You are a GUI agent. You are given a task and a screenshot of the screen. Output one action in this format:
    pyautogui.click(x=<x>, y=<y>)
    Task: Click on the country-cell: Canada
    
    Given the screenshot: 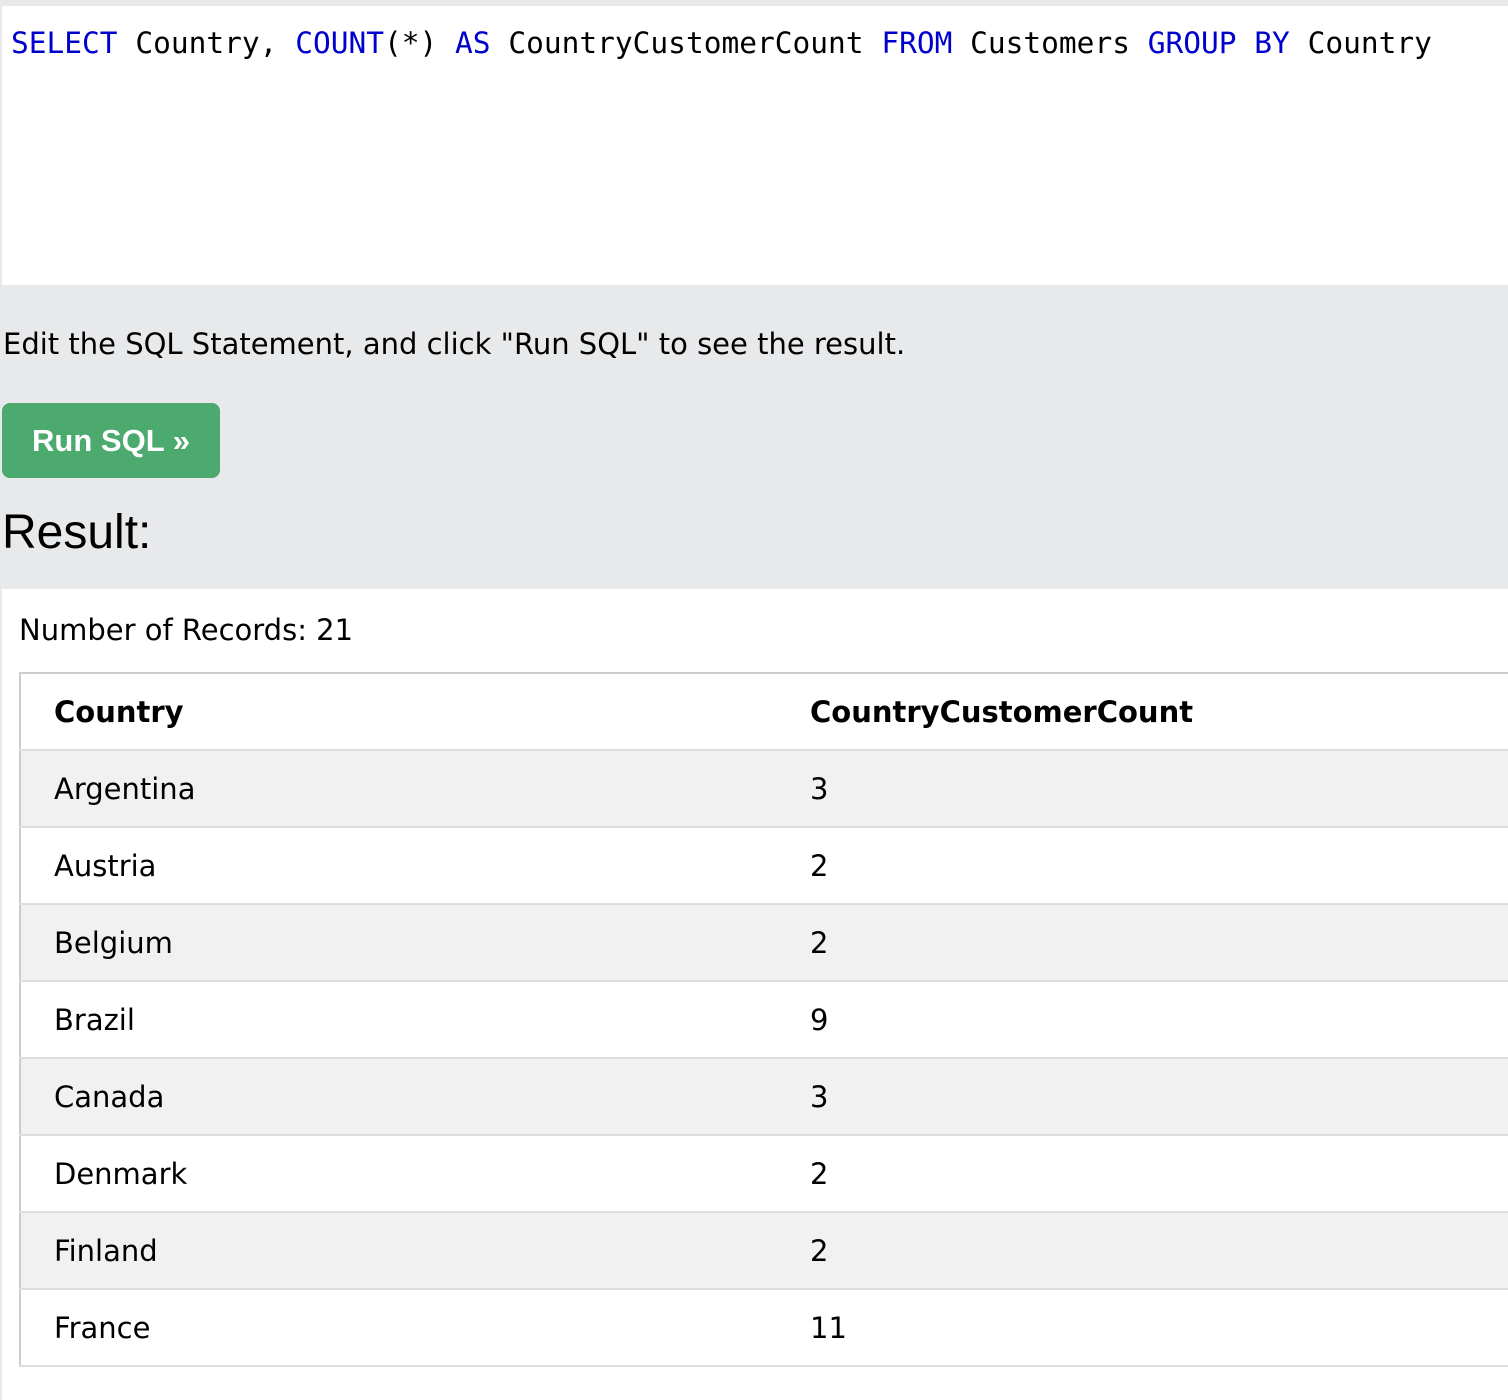 What is the action you would take?
    pyautogui.click(x=399, y=1097)
    